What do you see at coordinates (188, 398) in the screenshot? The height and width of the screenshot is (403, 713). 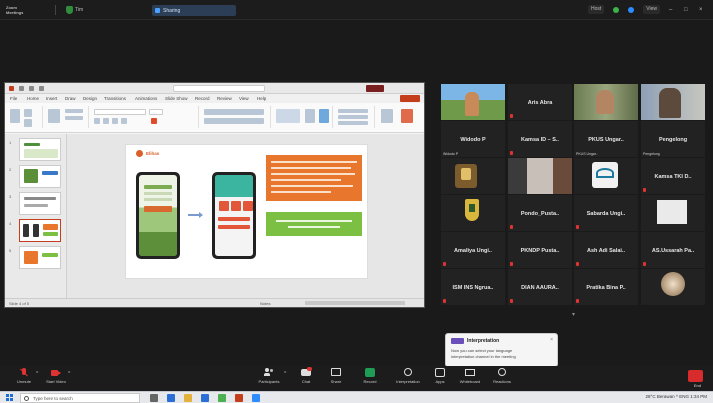 I see `file-explorer-icon` at bounding box center [188, 398].